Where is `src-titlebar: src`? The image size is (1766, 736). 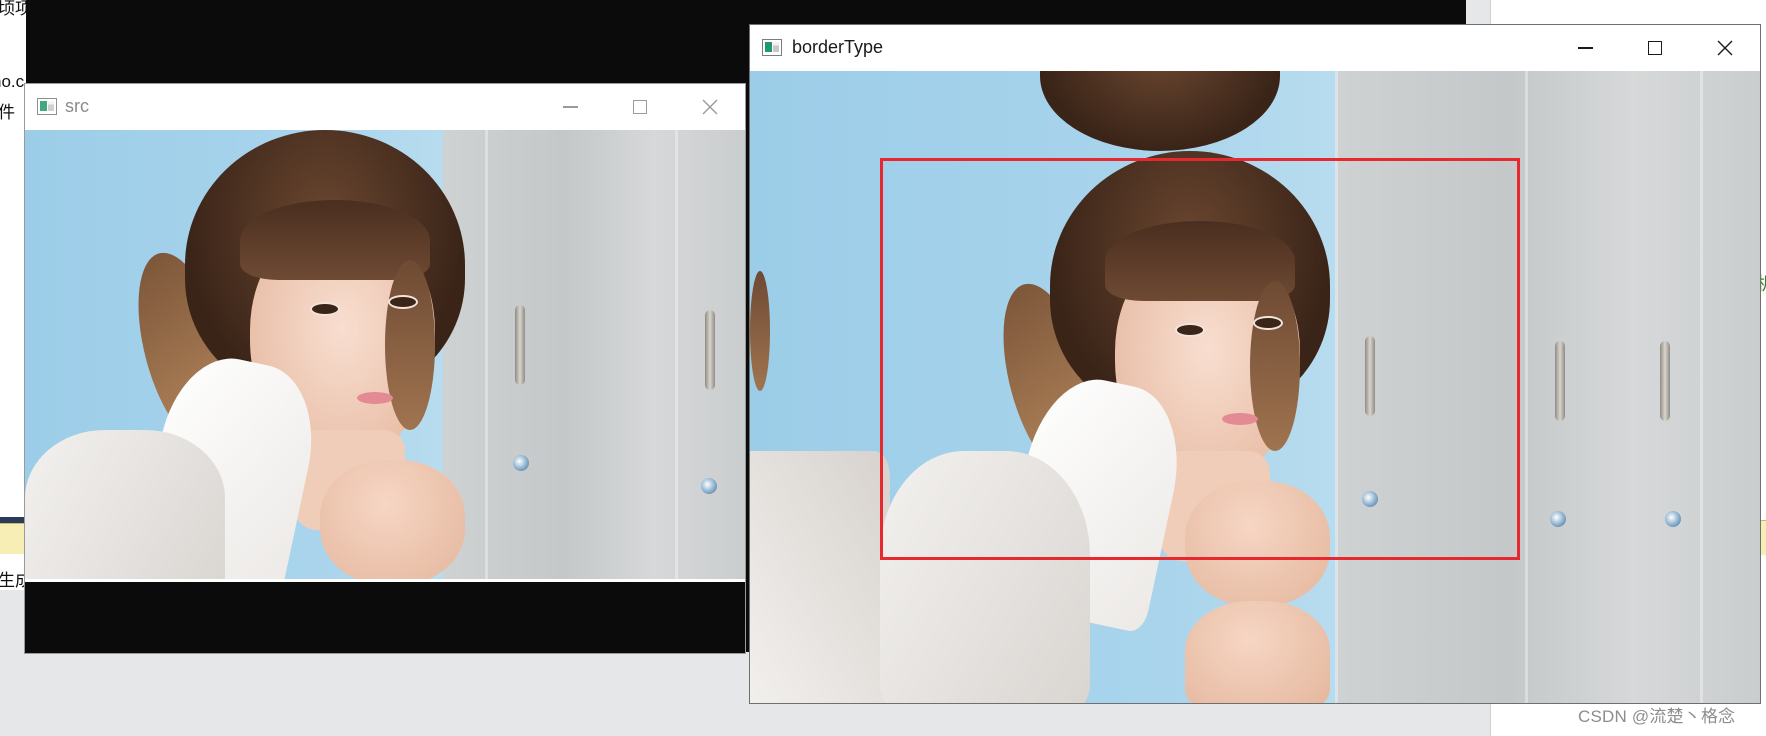
src-titlebar: src is located at coordinates (385, 107).